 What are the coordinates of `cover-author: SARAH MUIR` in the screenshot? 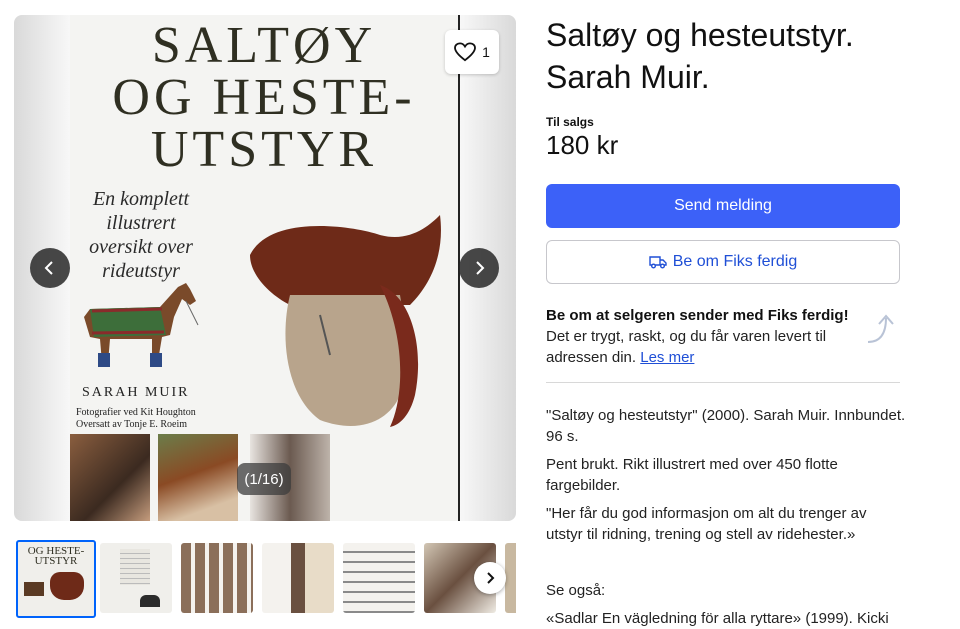 It's located at (136, 392).